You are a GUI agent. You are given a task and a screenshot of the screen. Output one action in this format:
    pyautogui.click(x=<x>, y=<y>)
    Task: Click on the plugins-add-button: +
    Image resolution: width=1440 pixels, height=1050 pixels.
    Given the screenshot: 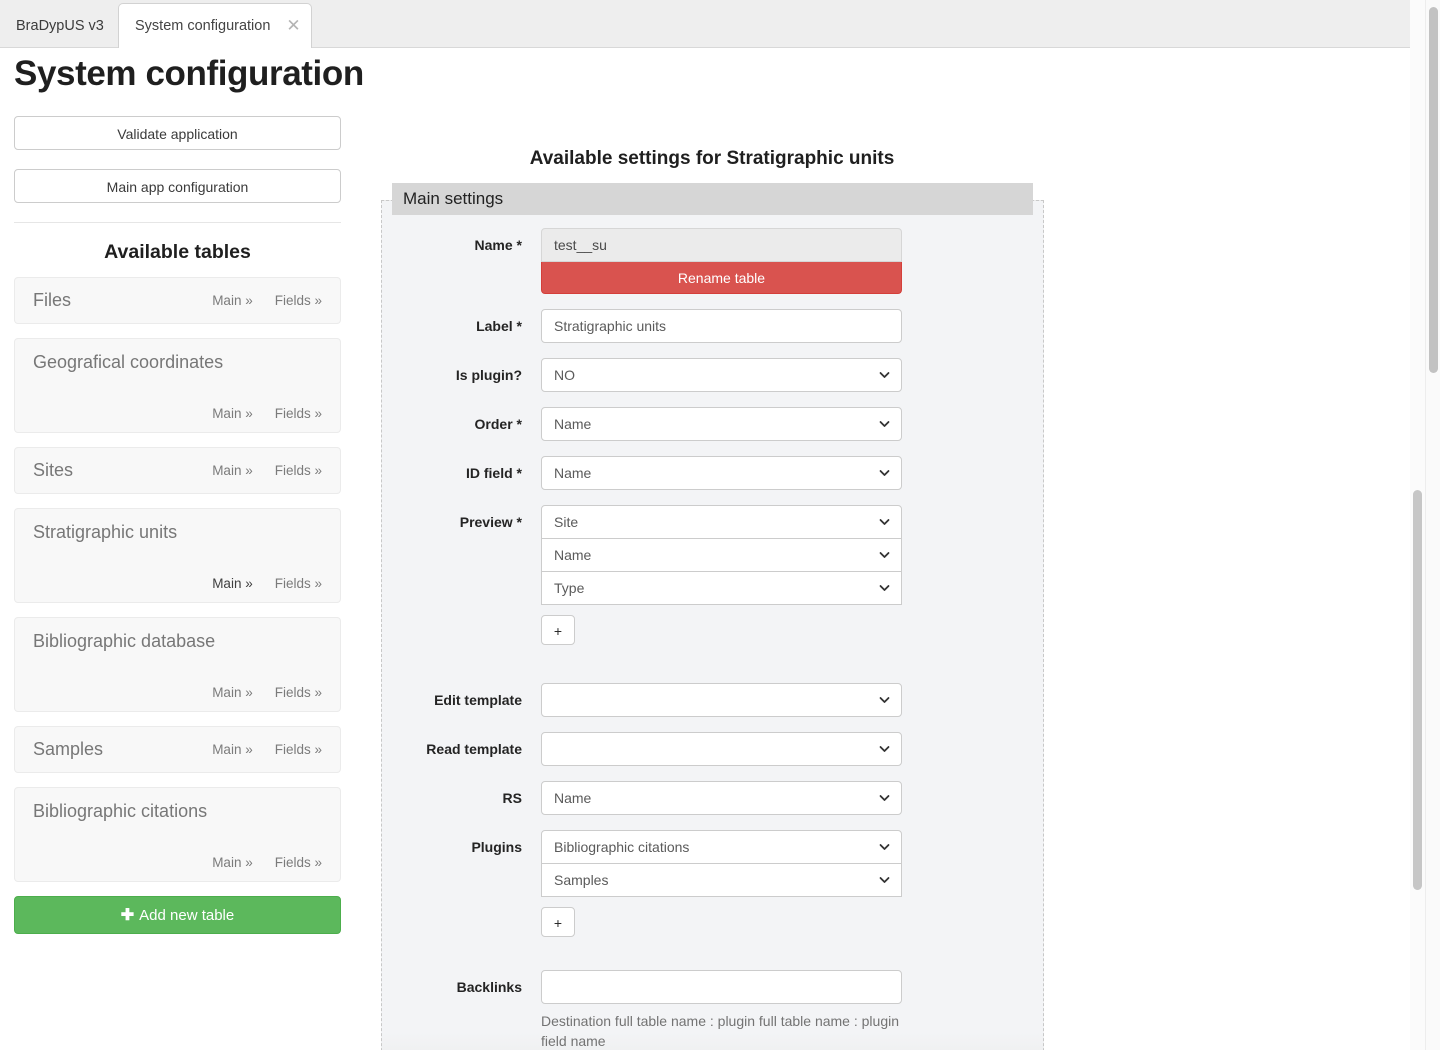 What is the action you would take?
    pyautogui.click(x=558, y=922)
    